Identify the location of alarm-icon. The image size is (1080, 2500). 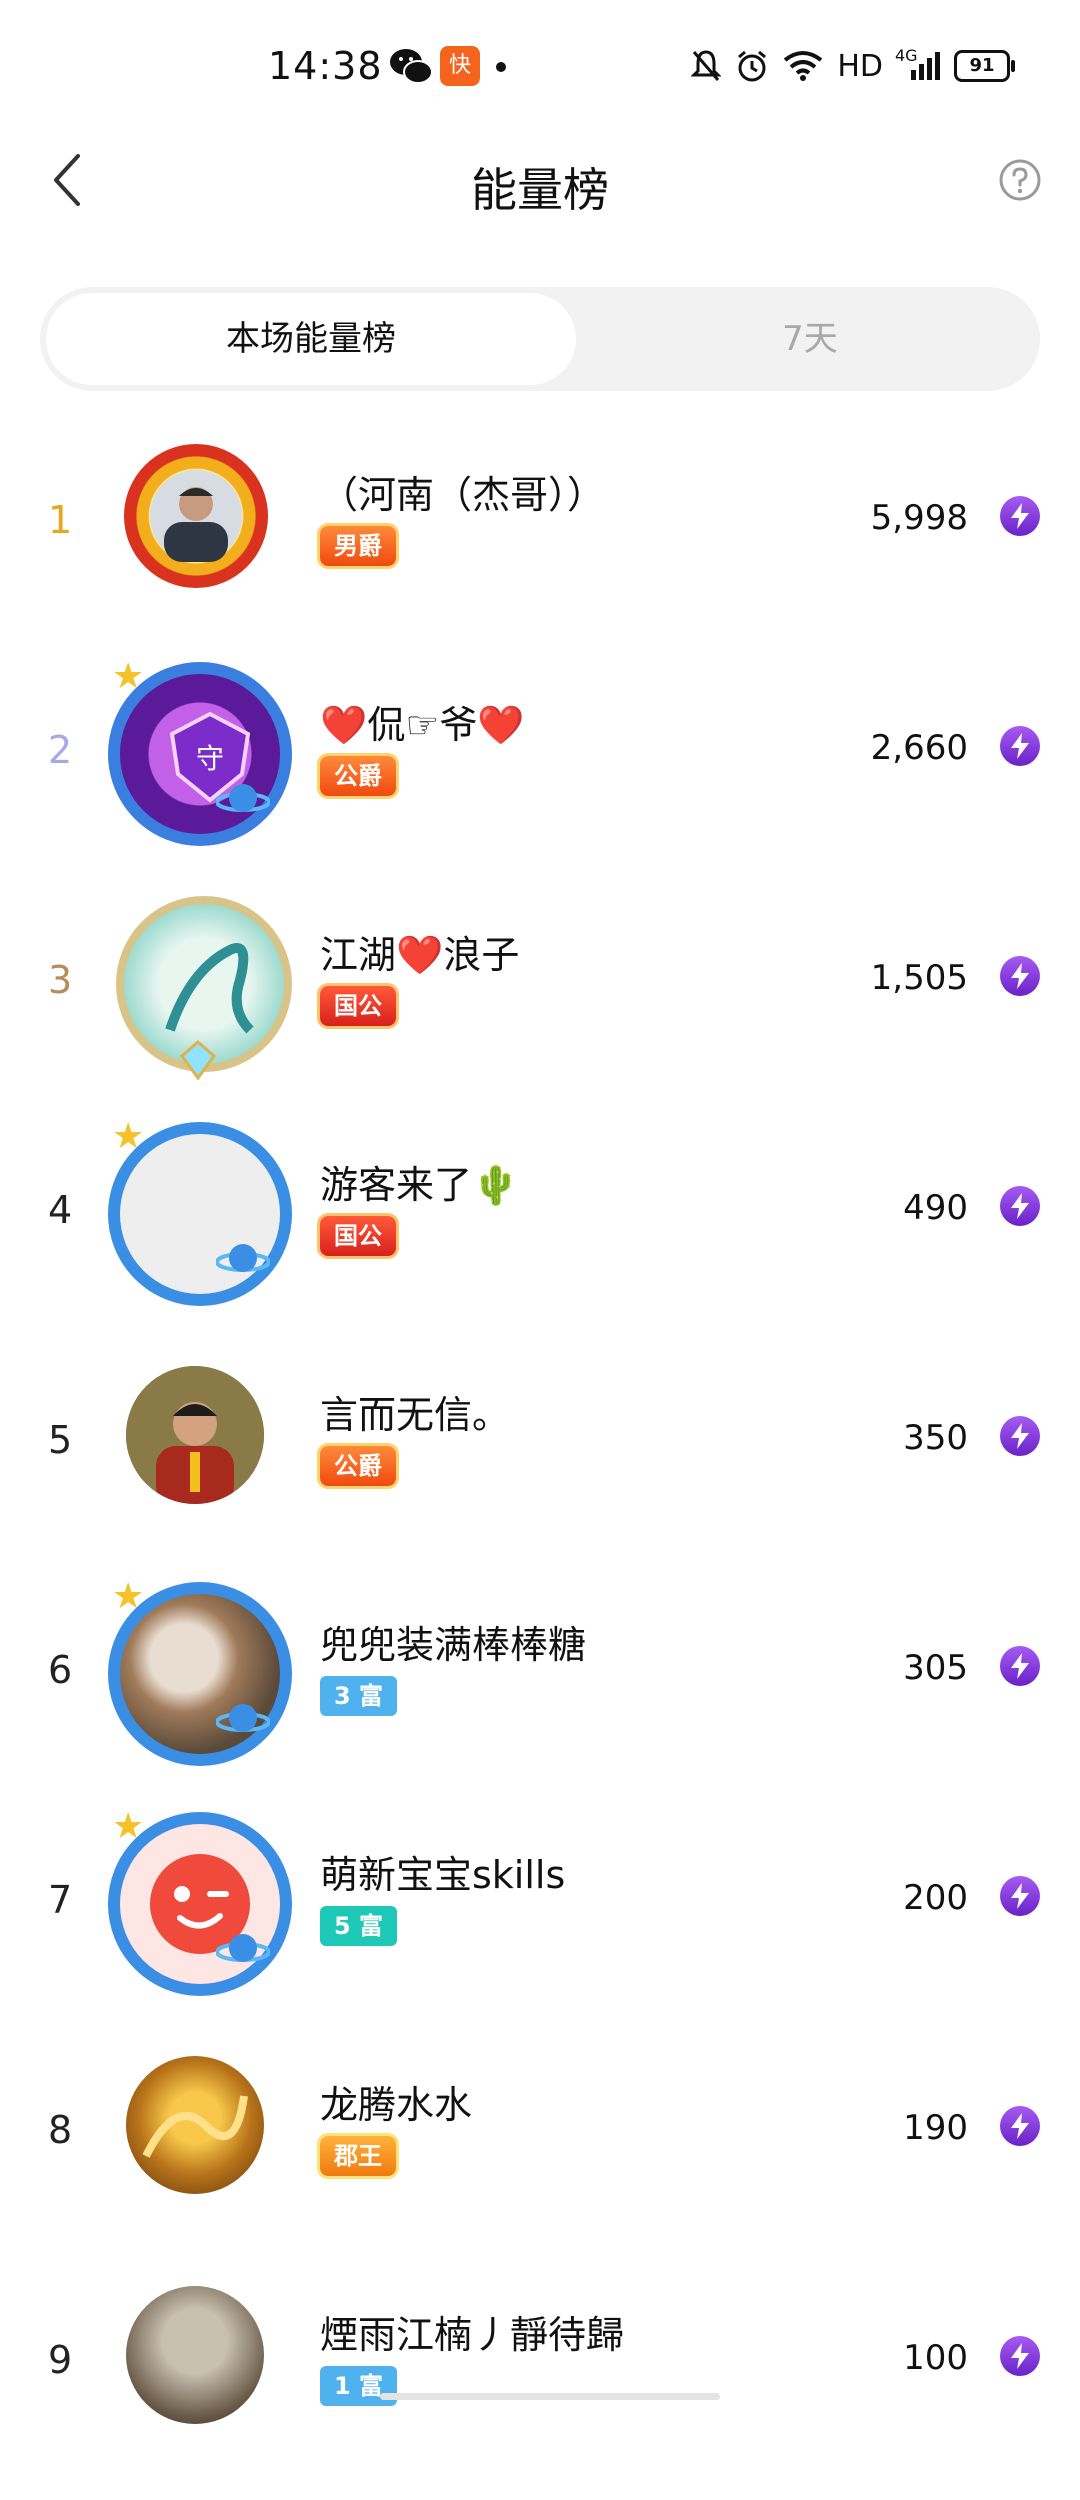
(752, 66).